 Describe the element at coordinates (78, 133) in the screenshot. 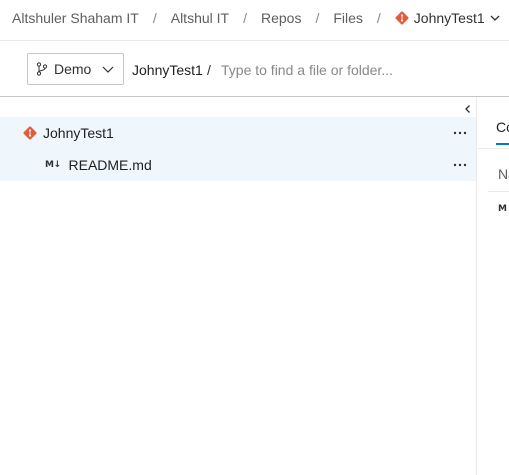

I see `tree-item-label: JohnyTest1` at that location.